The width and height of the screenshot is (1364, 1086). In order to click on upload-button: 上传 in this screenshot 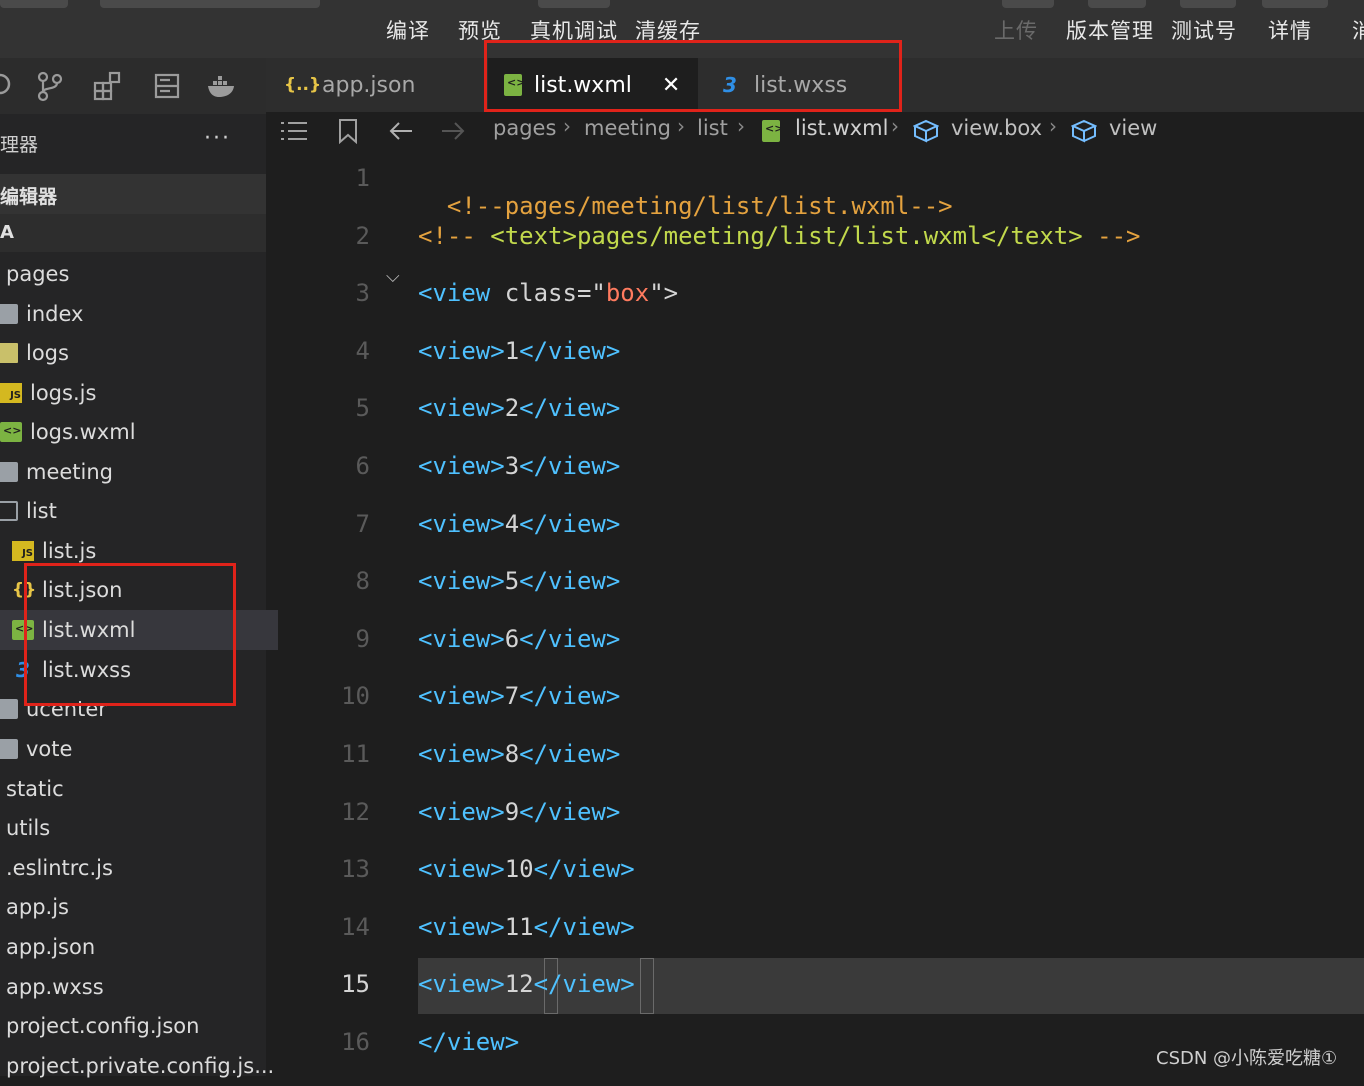, I will do `click(1016, 30)`.